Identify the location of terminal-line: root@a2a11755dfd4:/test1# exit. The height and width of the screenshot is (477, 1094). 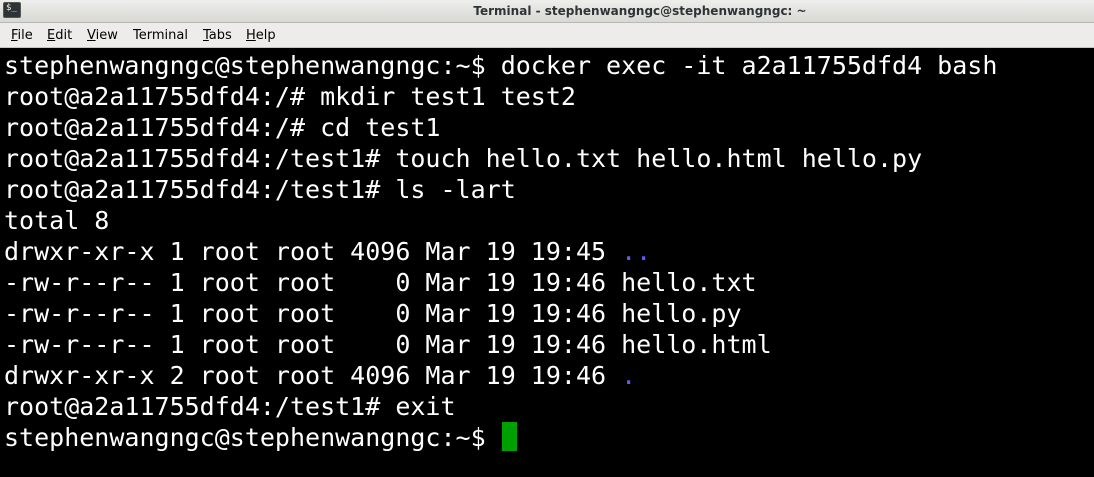
(549, 406).